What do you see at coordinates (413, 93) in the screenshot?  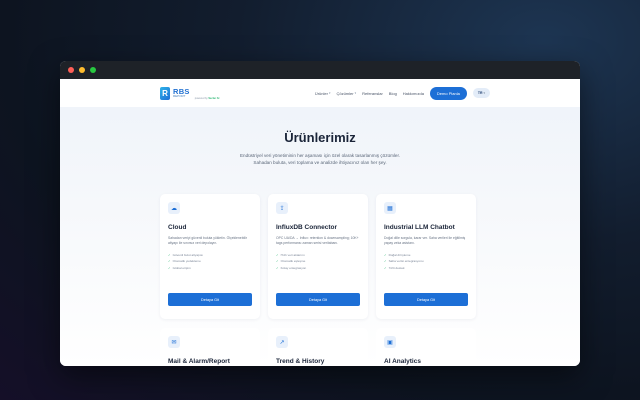 I see `nav-item-hakkimizda: Hakkımızda` at bounding box center [413, 93].